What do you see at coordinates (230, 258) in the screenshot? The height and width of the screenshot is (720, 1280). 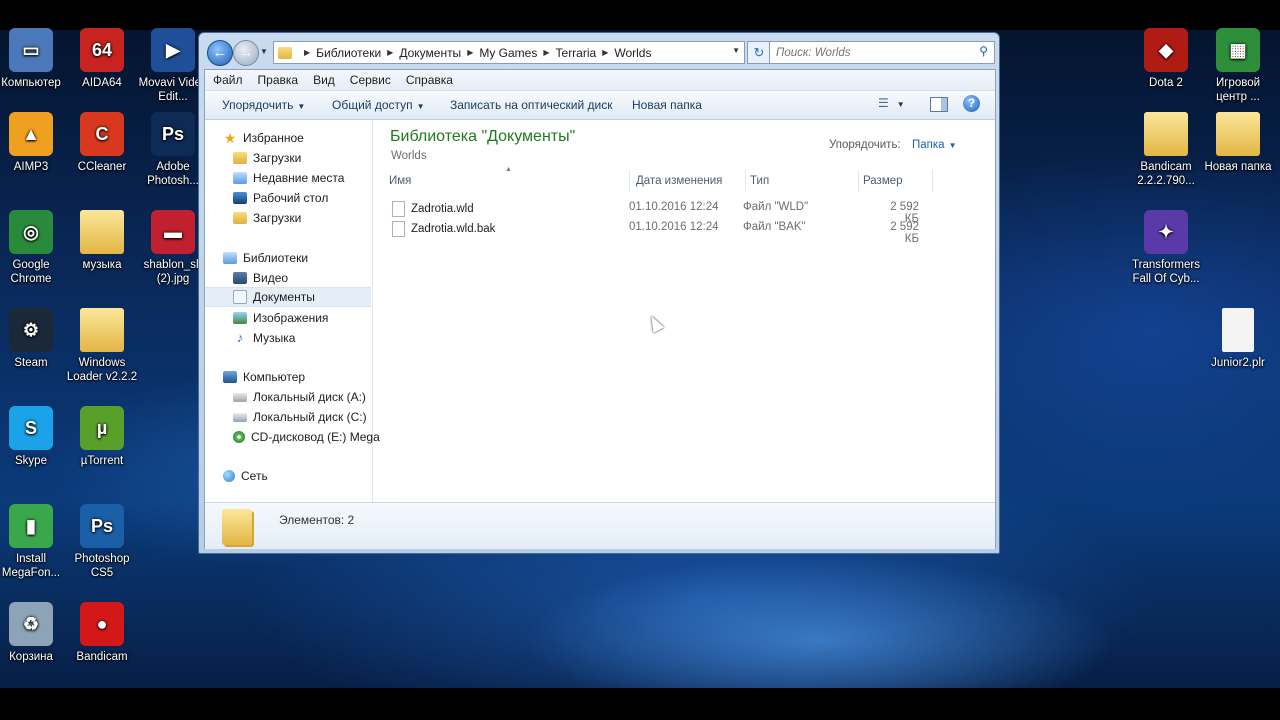 I see `libraries-icon` at bounding box center [230, 258].